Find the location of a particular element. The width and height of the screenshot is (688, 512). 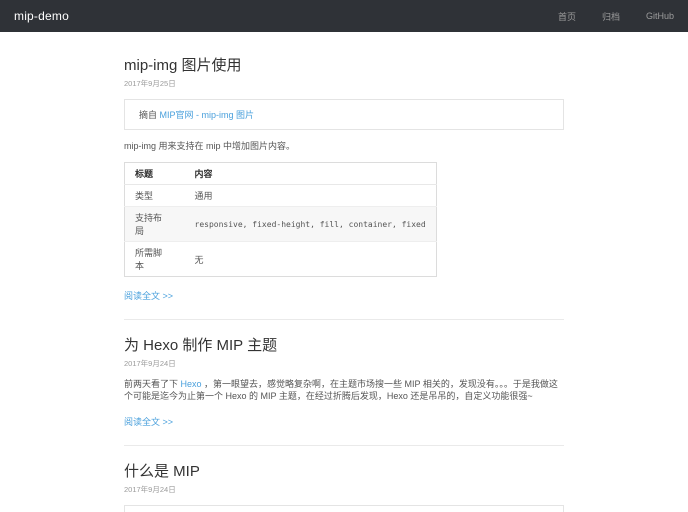

post-title: 什么是 MIP is located at coordinates (344, 470).